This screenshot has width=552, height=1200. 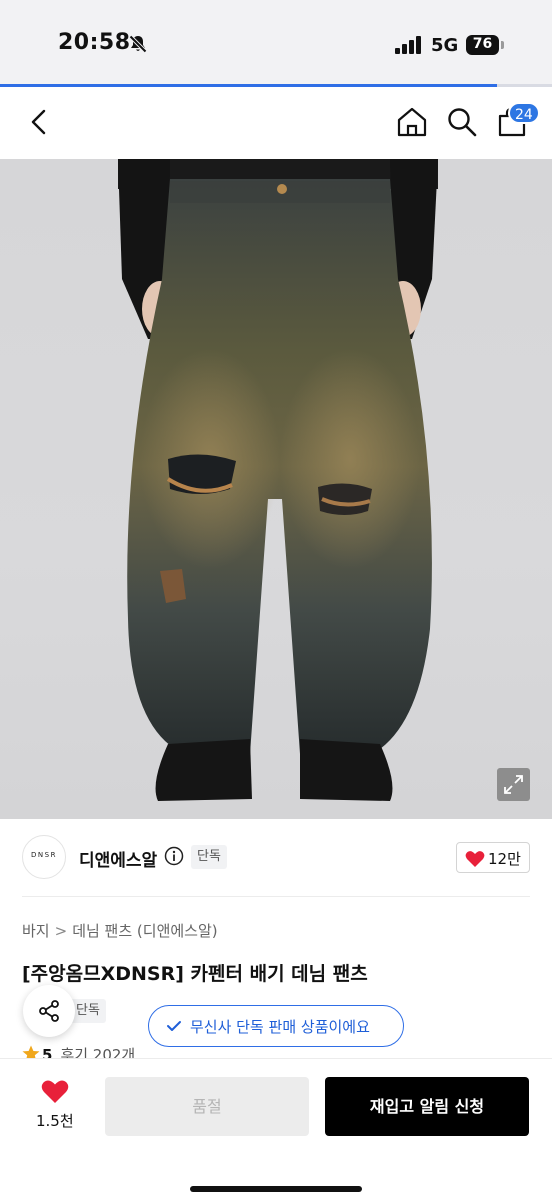 I want to click on share-button, so click(x=49, y=1011).